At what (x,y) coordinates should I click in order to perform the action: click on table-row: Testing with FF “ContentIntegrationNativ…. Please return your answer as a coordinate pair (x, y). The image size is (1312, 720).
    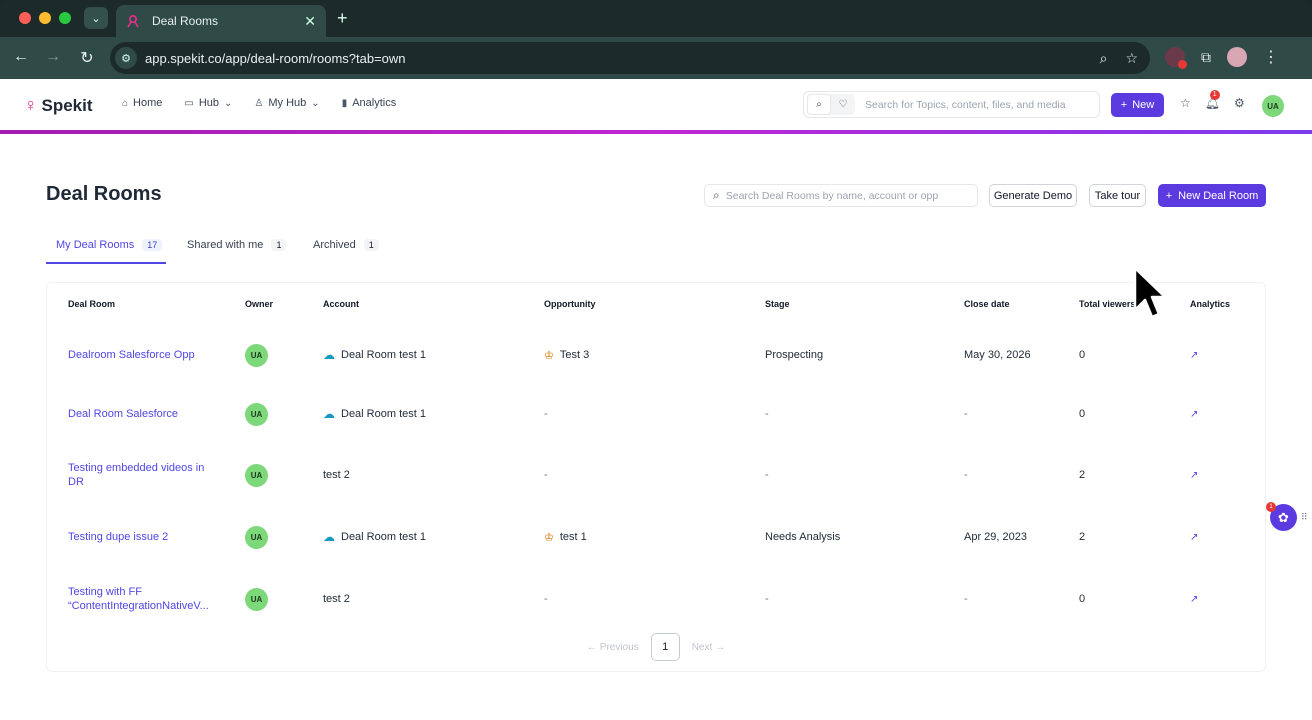
    Looking at the image, I should click on (656, 599).